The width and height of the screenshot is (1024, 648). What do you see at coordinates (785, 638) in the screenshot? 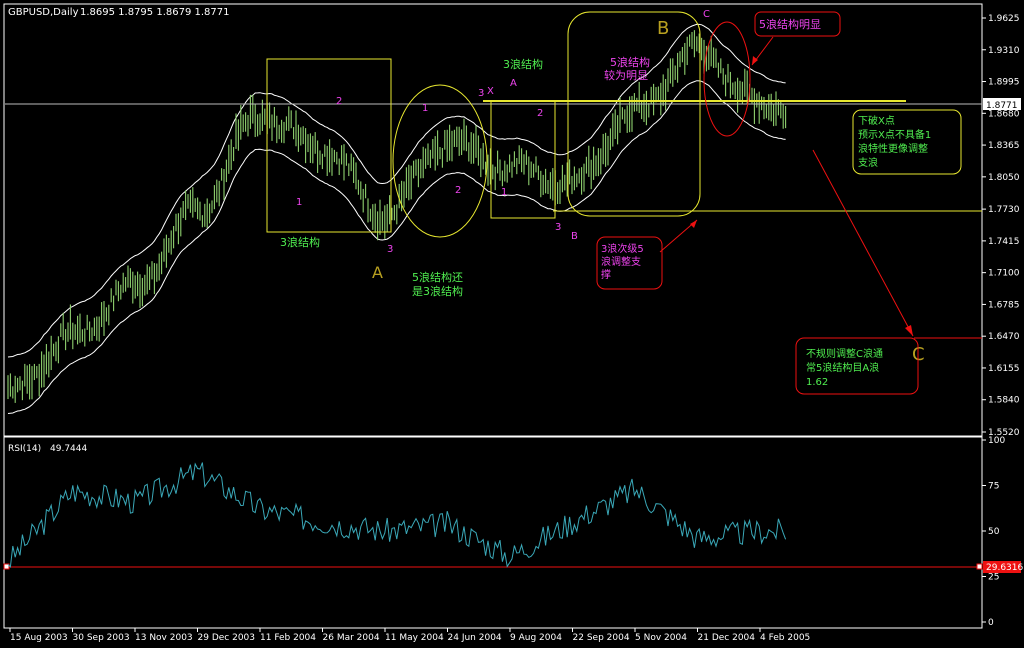
I see `date-tick-label: 4 Feb 2005` at bounding box center [785, 638].